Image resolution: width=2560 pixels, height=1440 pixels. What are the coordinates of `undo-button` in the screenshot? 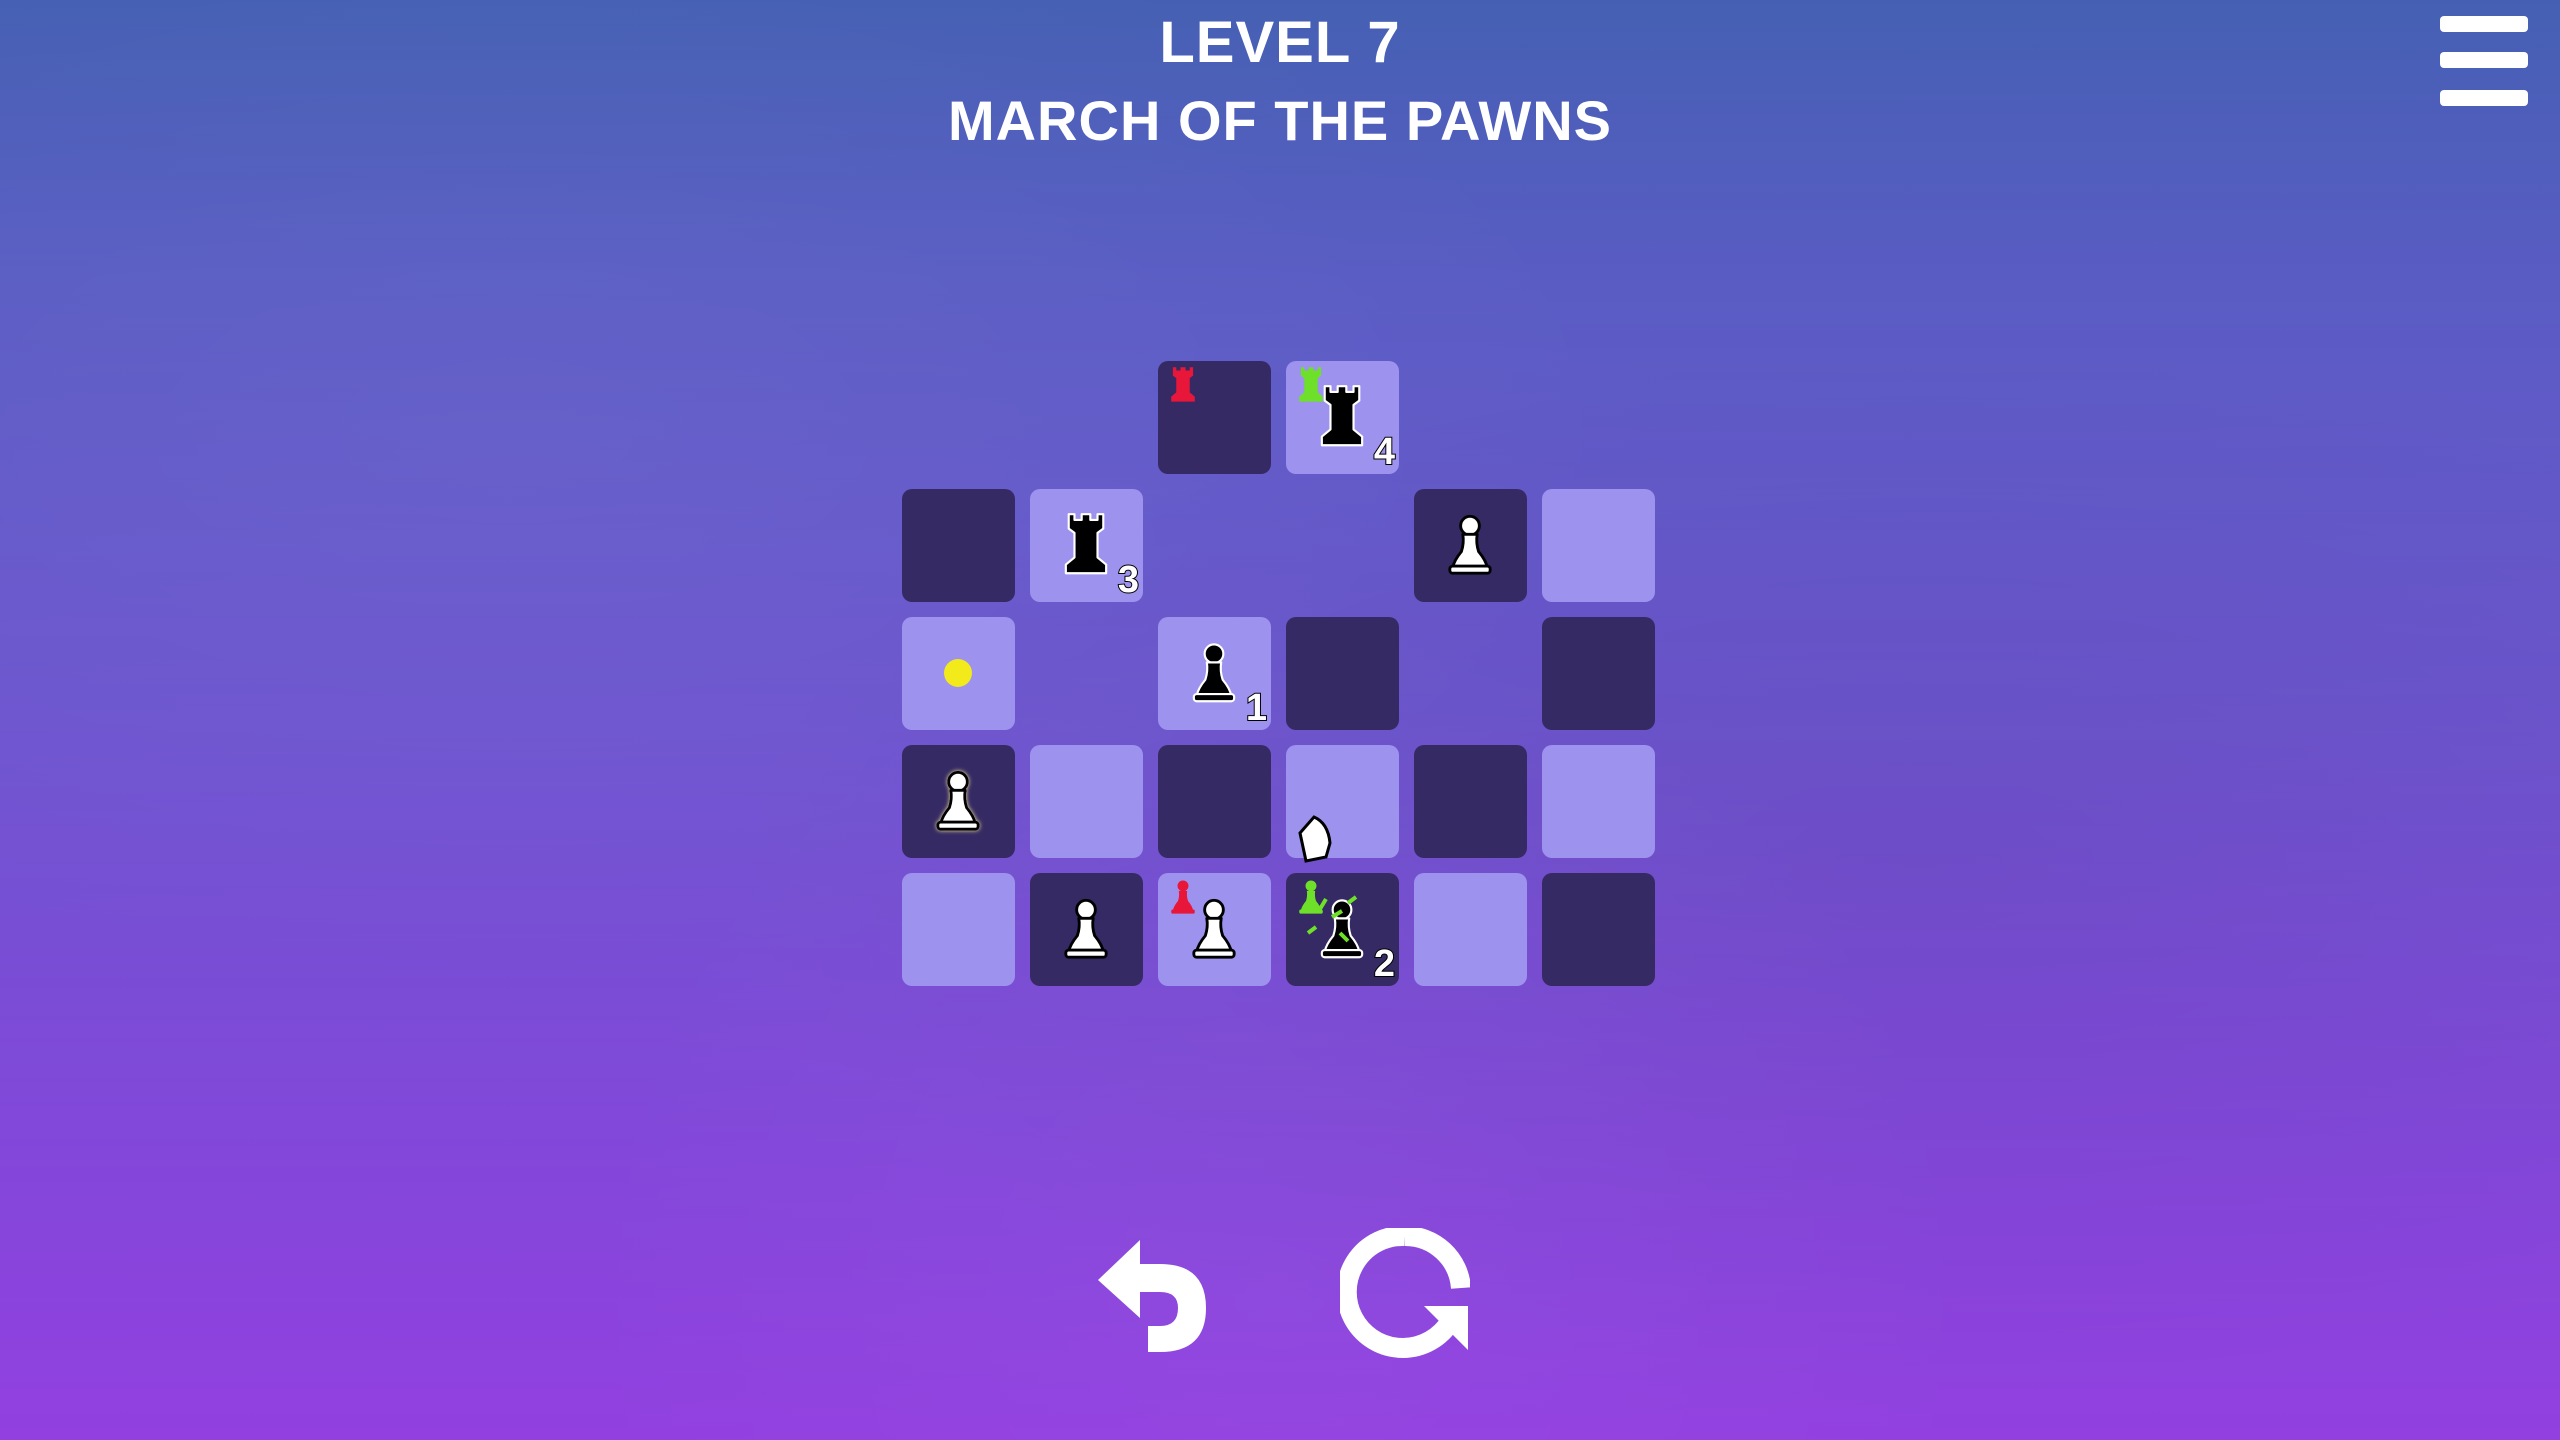 It's located at (1153, 1293).